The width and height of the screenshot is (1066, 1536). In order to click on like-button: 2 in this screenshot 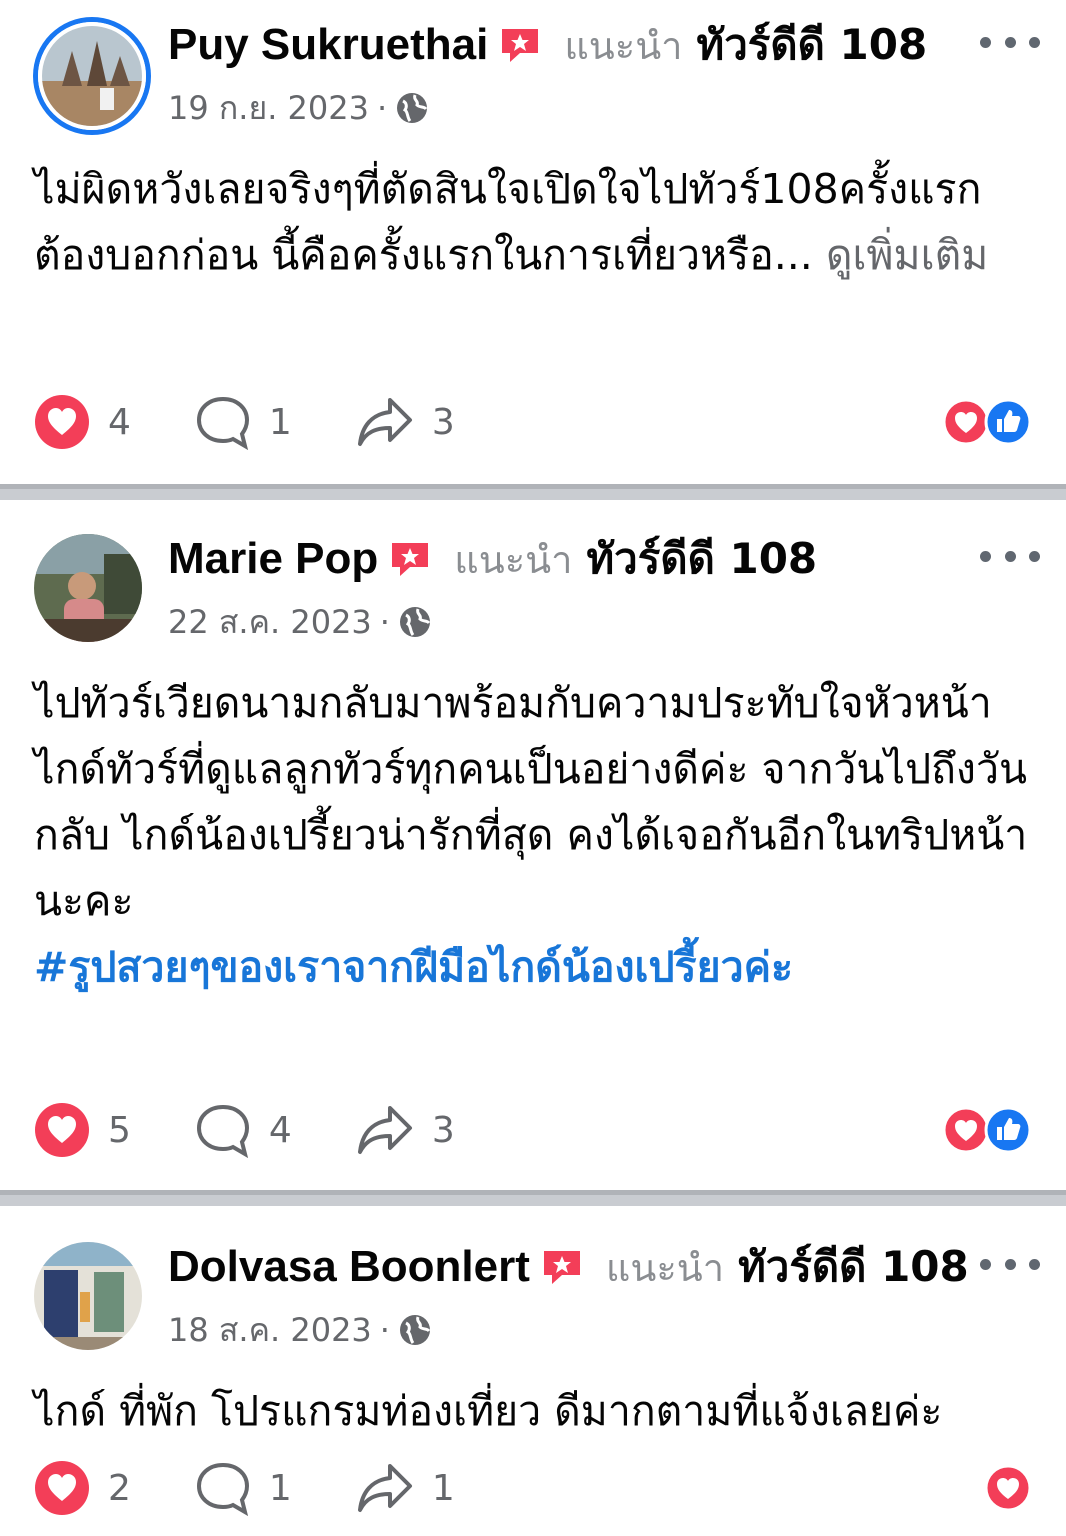, I will do `click(82, 1488)`.